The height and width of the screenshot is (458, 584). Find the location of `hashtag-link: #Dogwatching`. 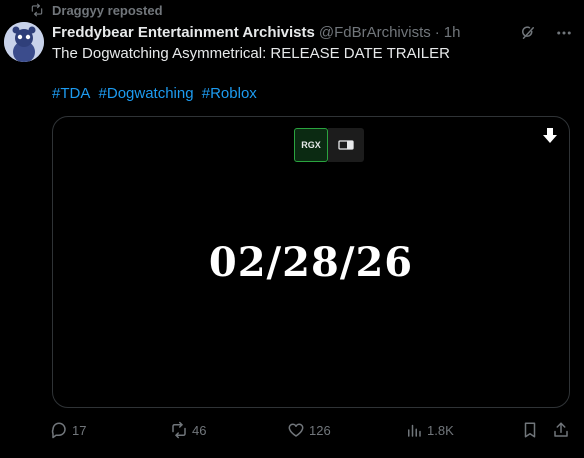

hashtag-link: #Dogwatching is located at coordinates (146, 93).